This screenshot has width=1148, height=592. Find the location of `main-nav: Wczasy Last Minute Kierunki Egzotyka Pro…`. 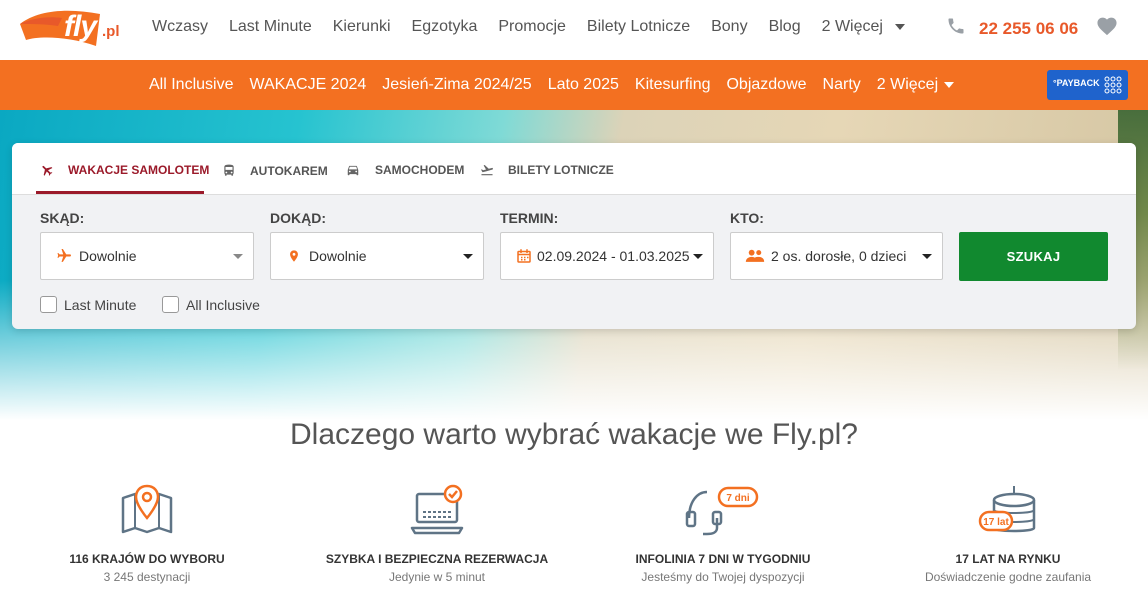

main-nav: Wczasy Last Minute Kierunki Egzotyka Pro… is located at coordinates (539, 27).